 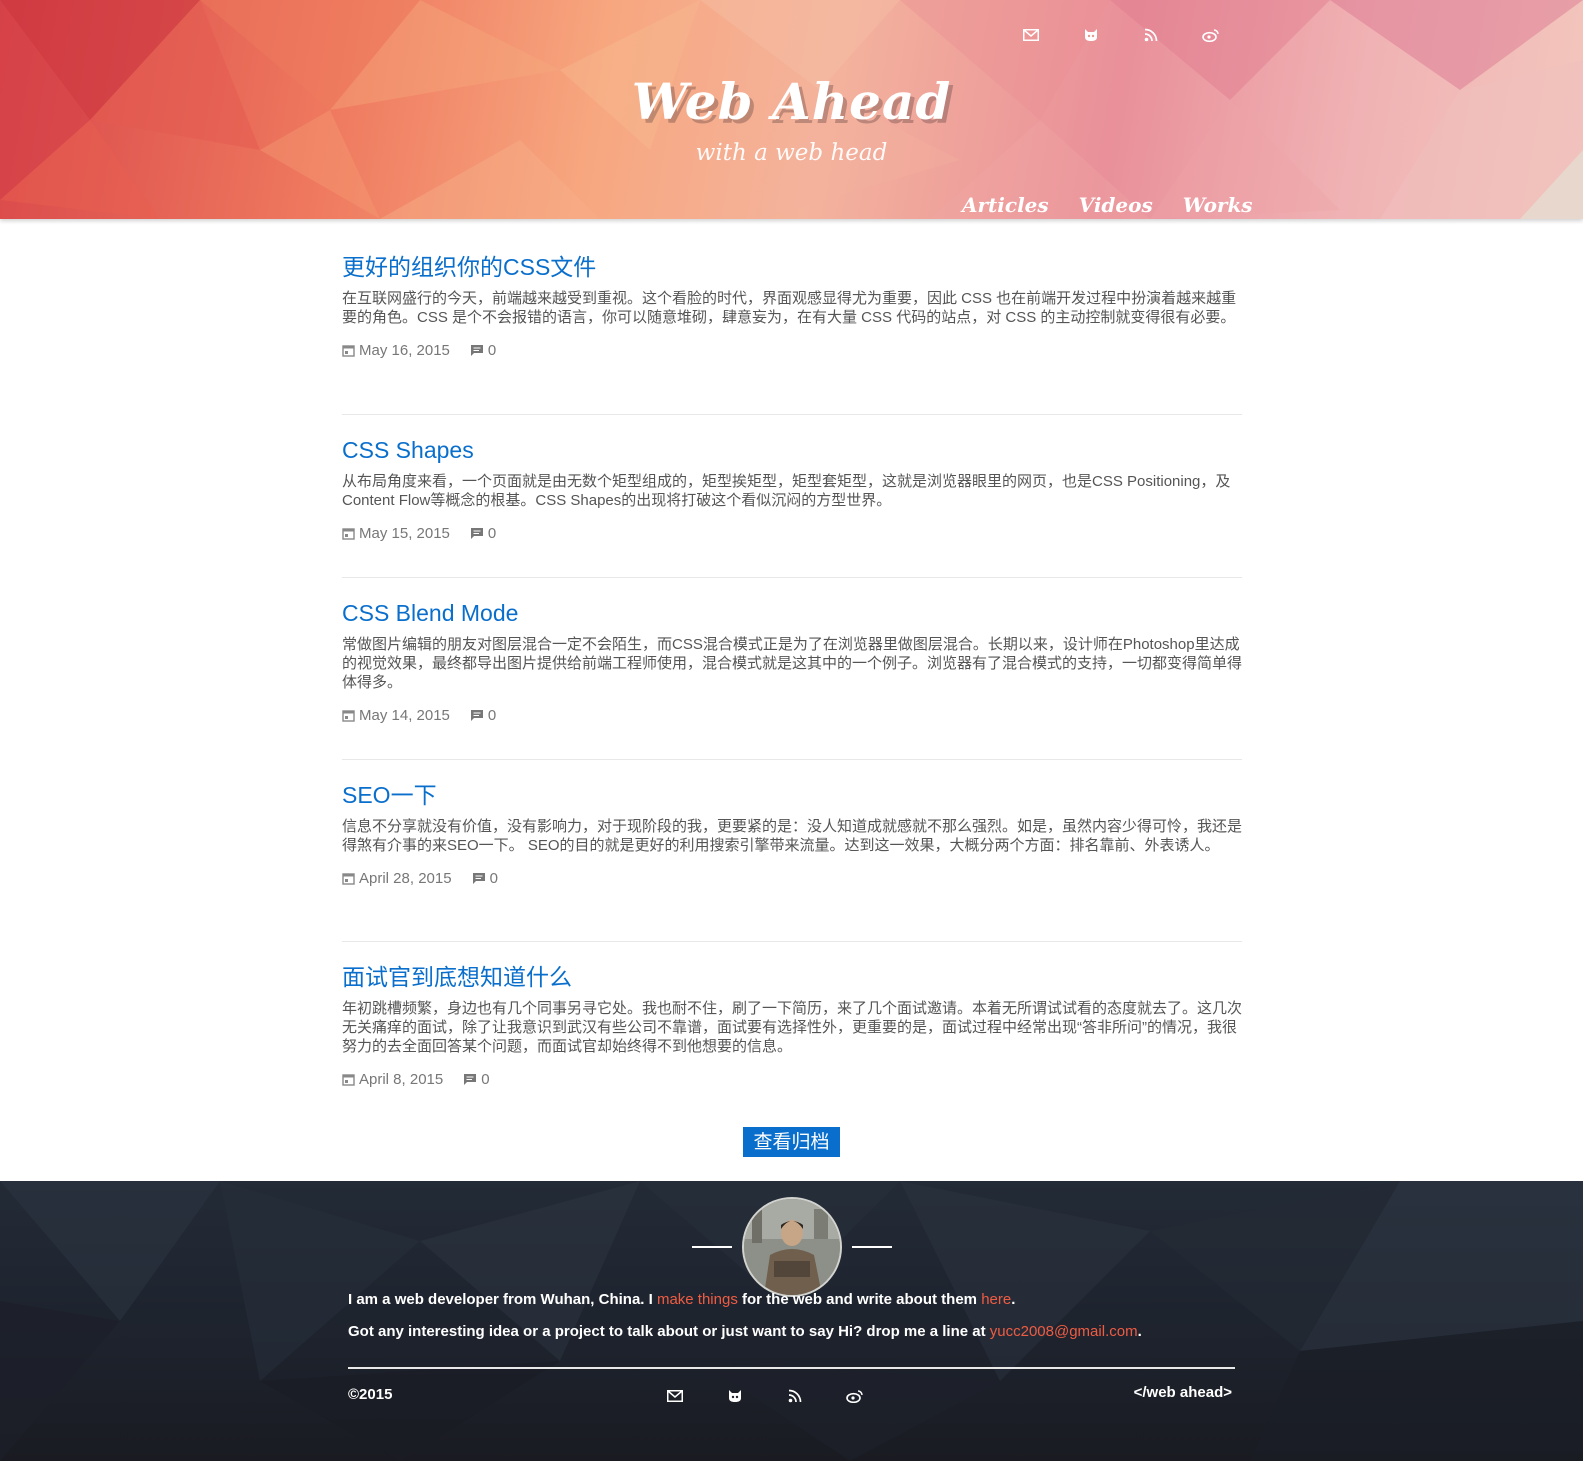 What do you see at coordinates (792, 1079) in the screenshot?
I see `post-meta: April 8, 2015 0` at bounding box center [792, 1079].